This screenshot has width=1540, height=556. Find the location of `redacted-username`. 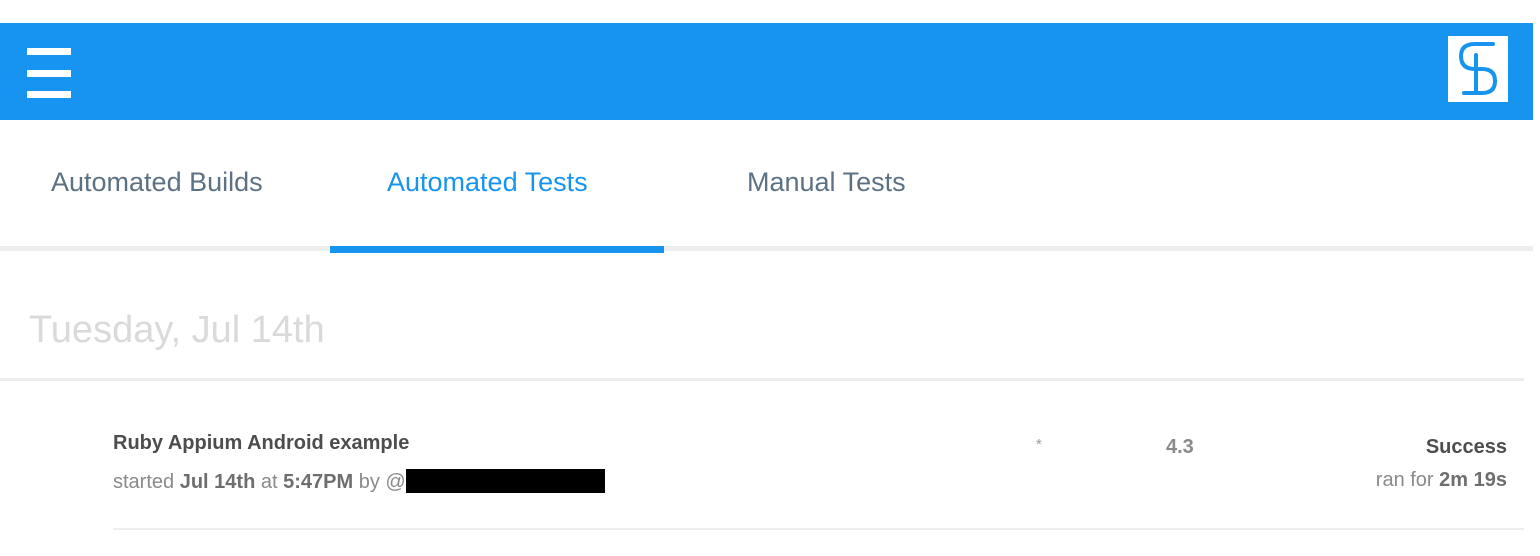

redacted-username is located at coordinates (505, 481).